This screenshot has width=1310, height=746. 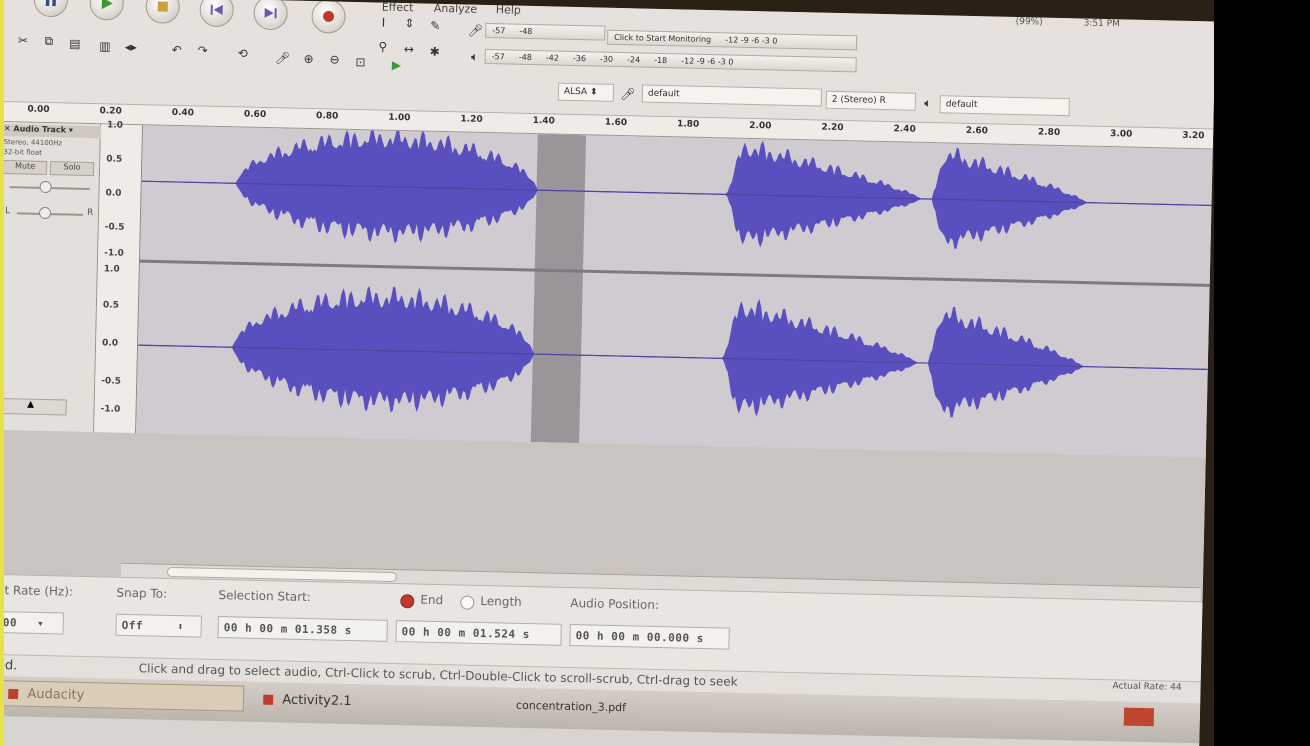 I want to click on selection-region, so click(x=558, y=289).